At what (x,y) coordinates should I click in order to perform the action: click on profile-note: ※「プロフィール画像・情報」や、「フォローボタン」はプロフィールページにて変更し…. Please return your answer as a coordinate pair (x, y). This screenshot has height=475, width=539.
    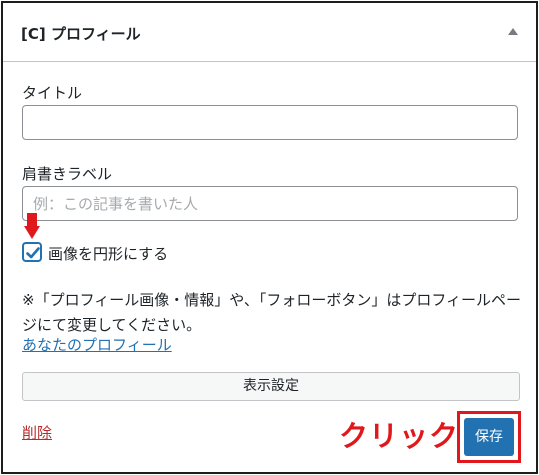
    Looking at the image, I should click on (272, 312).